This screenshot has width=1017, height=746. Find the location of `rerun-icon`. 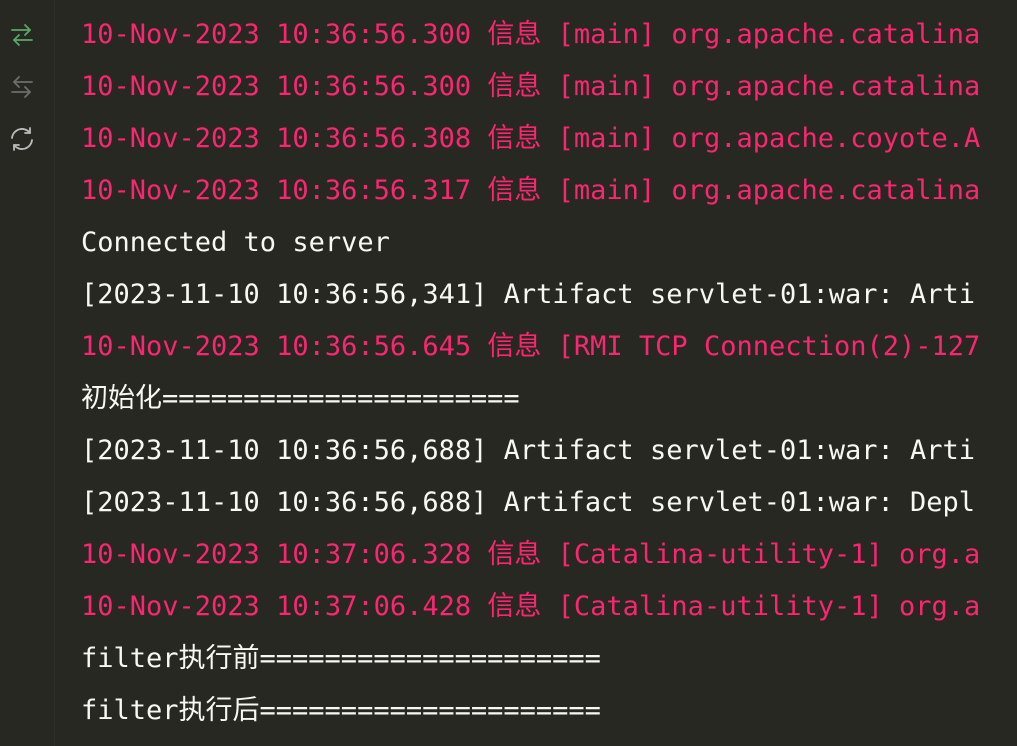

rerun-icon is located at coordinates (22, 35).